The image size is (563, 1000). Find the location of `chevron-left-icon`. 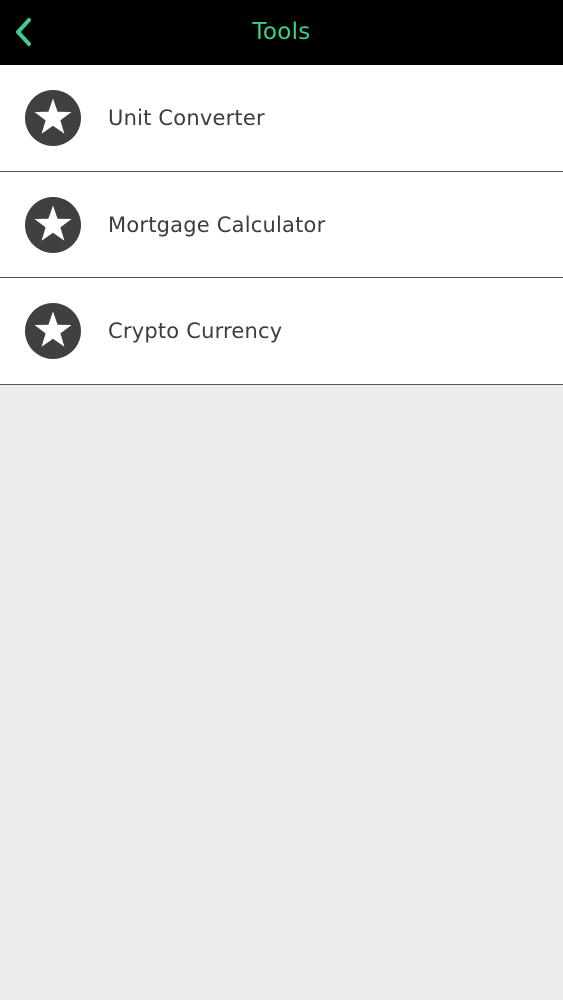

chevron-left-icon is located at coordinates (23, 32).